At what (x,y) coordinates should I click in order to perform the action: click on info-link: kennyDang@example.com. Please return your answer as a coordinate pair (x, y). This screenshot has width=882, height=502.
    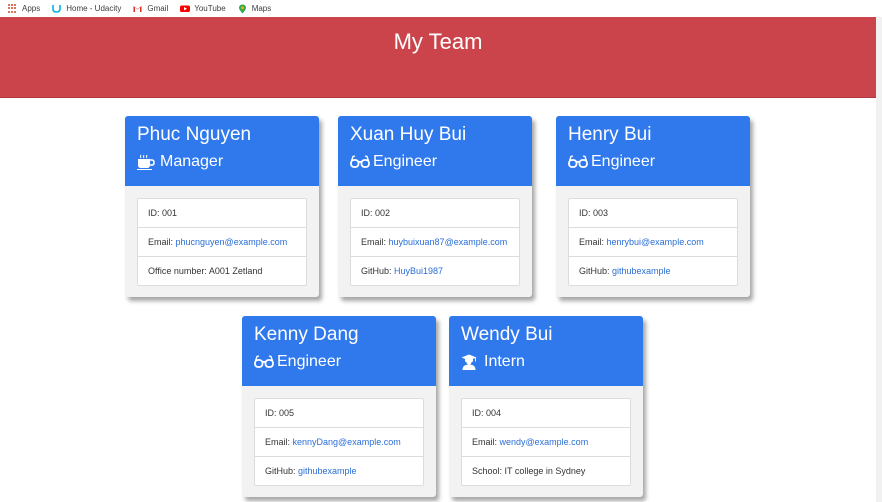
    Looking at the image, I should click on (347, 442).